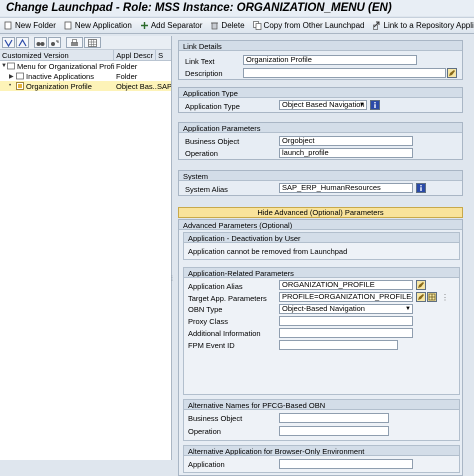 The image size is (474, 476). I want to click on binoculars-icon, so click(40, 43).